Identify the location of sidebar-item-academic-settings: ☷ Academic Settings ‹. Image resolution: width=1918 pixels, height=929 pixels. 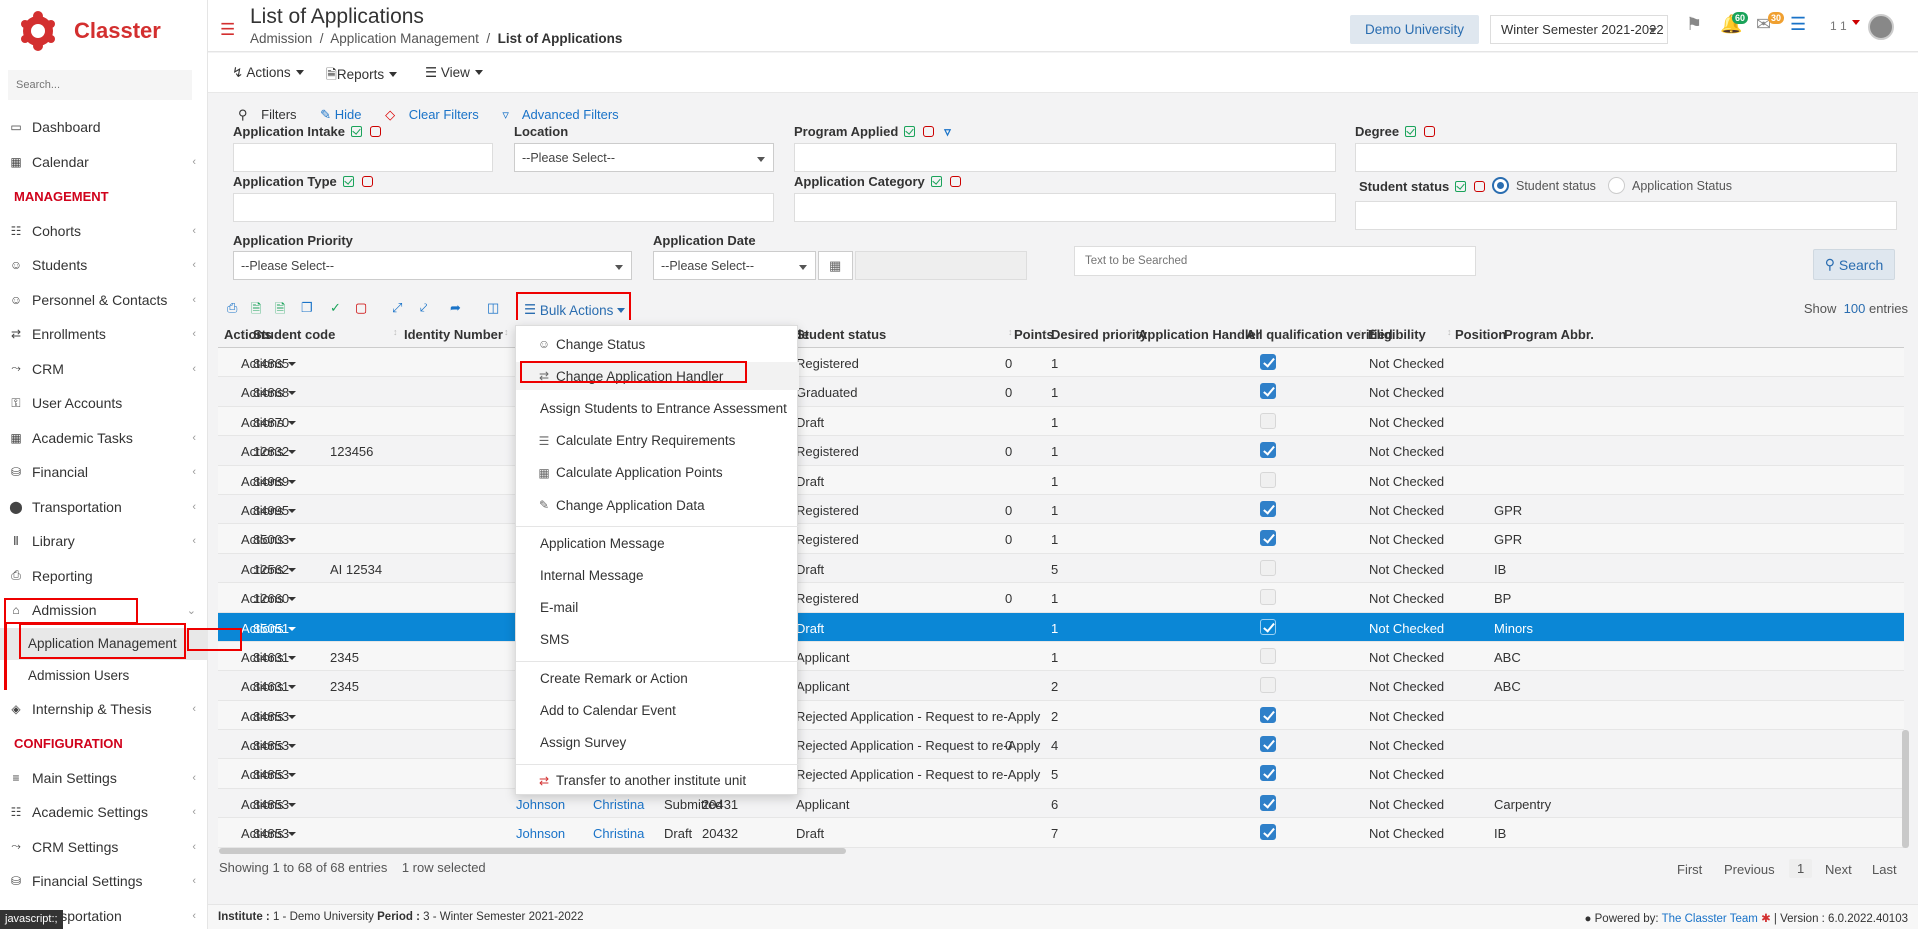
(104, 812).